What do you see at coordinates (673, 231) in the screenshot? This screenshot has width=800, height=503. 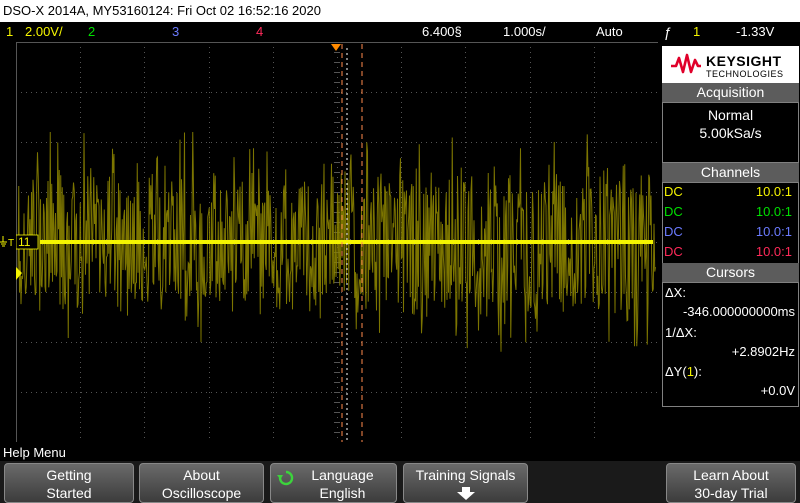 I see `channel-3-coupling: DC` at bounding box center [673, 231].